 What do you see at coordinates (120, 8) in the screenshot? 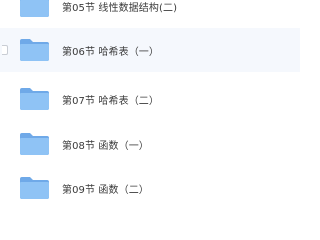
I see `folder-name: 第05节 线性数据结构(二)` at bounding box center [120, 8].